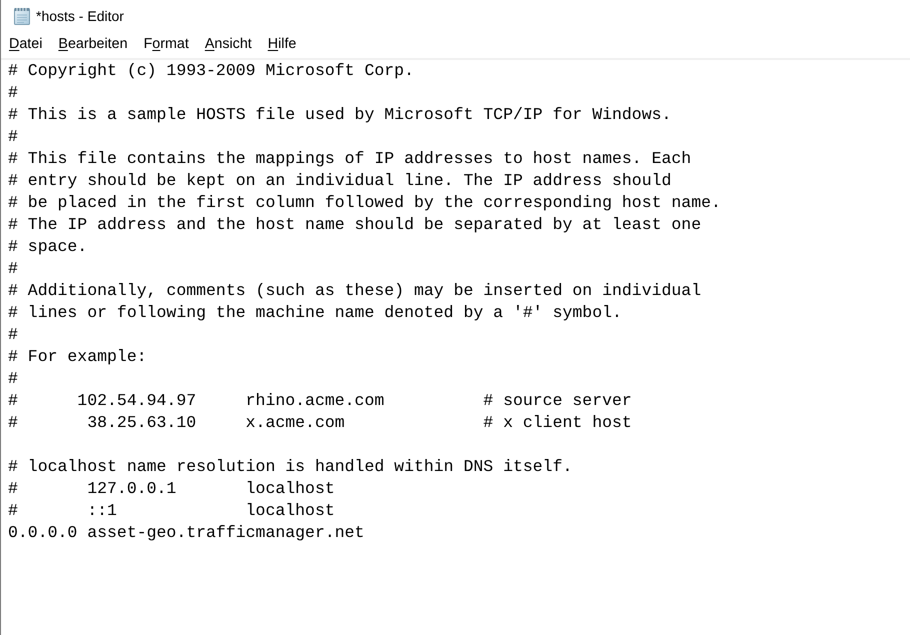  What do you see at coordinates (320, 423) in the screenshot?
I see `text-line: # 38.25.63.10 x.acme.com # x client host` at bounding box center [320, 423].